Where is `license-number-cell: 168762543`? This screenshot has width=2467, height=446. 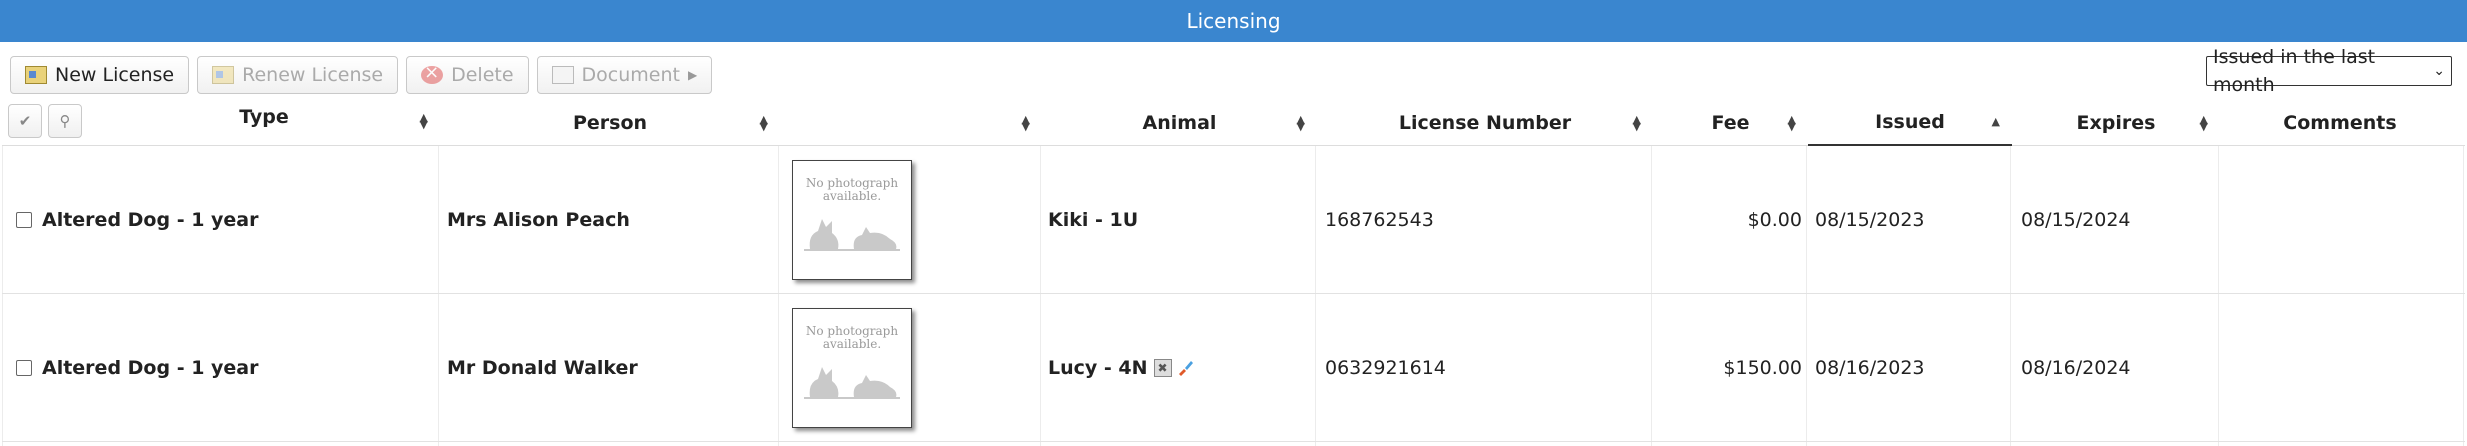
license-number-cell: 168762543 is located at coordinates (1379, 219).